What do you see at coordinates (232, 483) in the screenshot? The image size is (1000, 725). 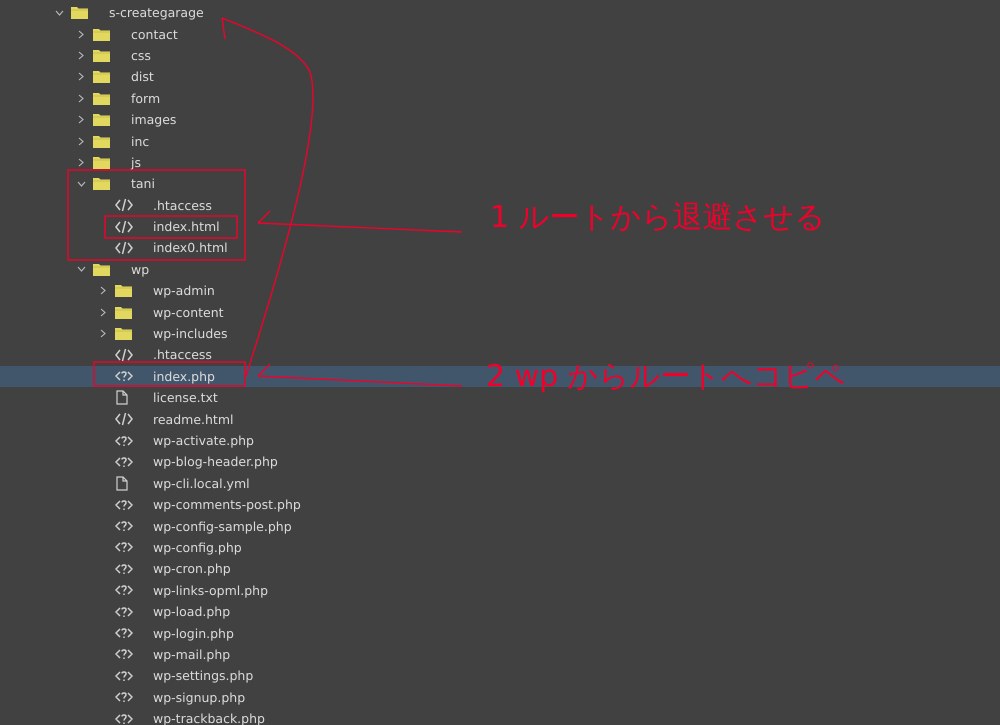 I see `tree-row: wp-cli.local.yml` at bounding box center [232, 483].